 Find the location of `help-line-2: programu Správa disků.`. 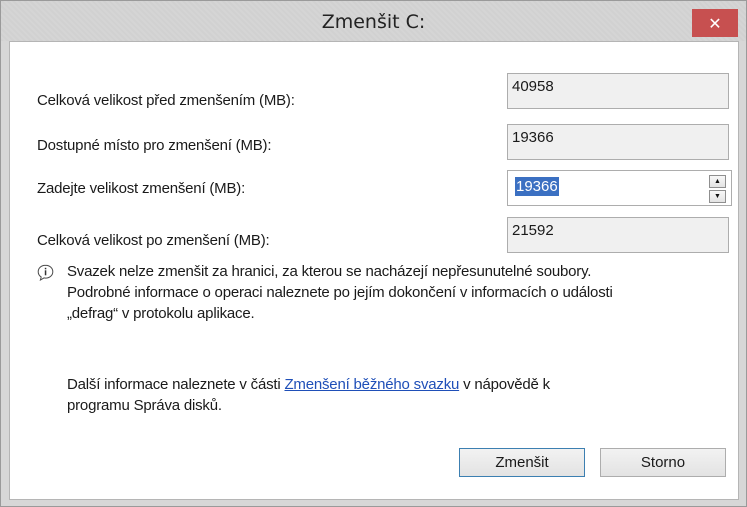

help-line-2: programu Správa disků. is located at coordinates (144, 405).